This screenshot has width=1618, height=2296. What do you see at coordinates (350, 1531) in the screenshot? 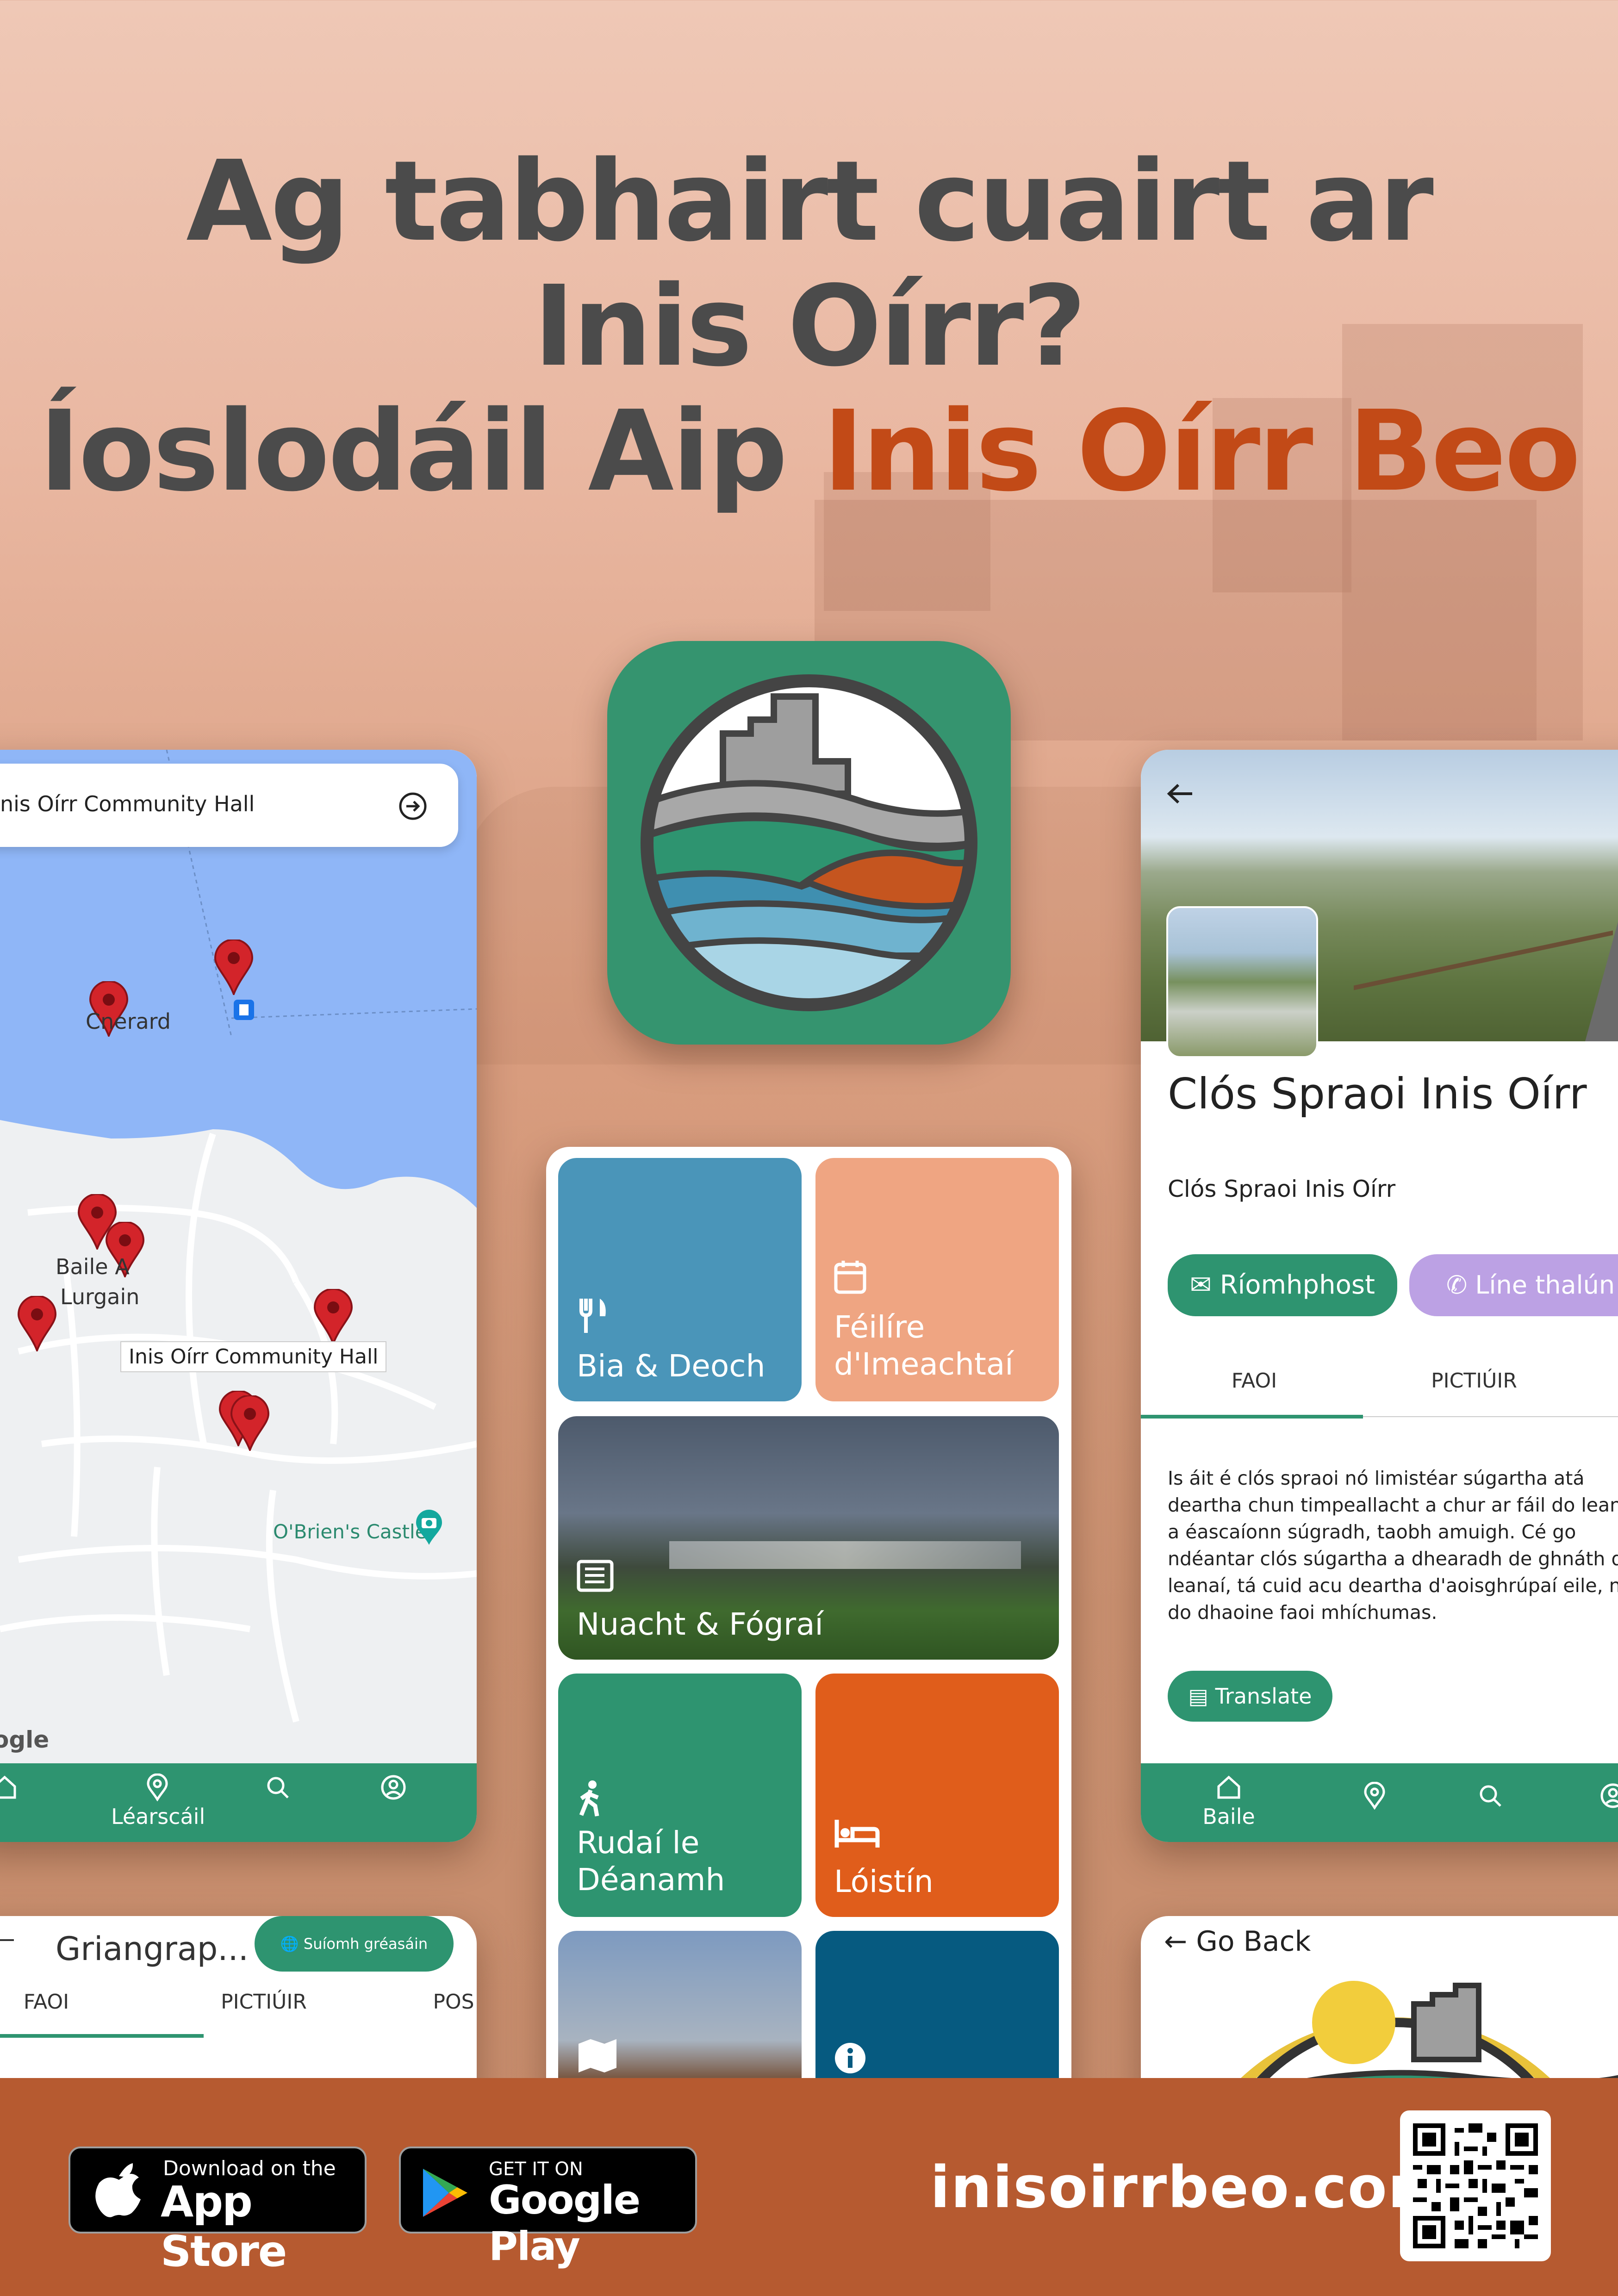
I see `map-label-castle: O'Brien's Castle` at bounding box center [350, 1531].